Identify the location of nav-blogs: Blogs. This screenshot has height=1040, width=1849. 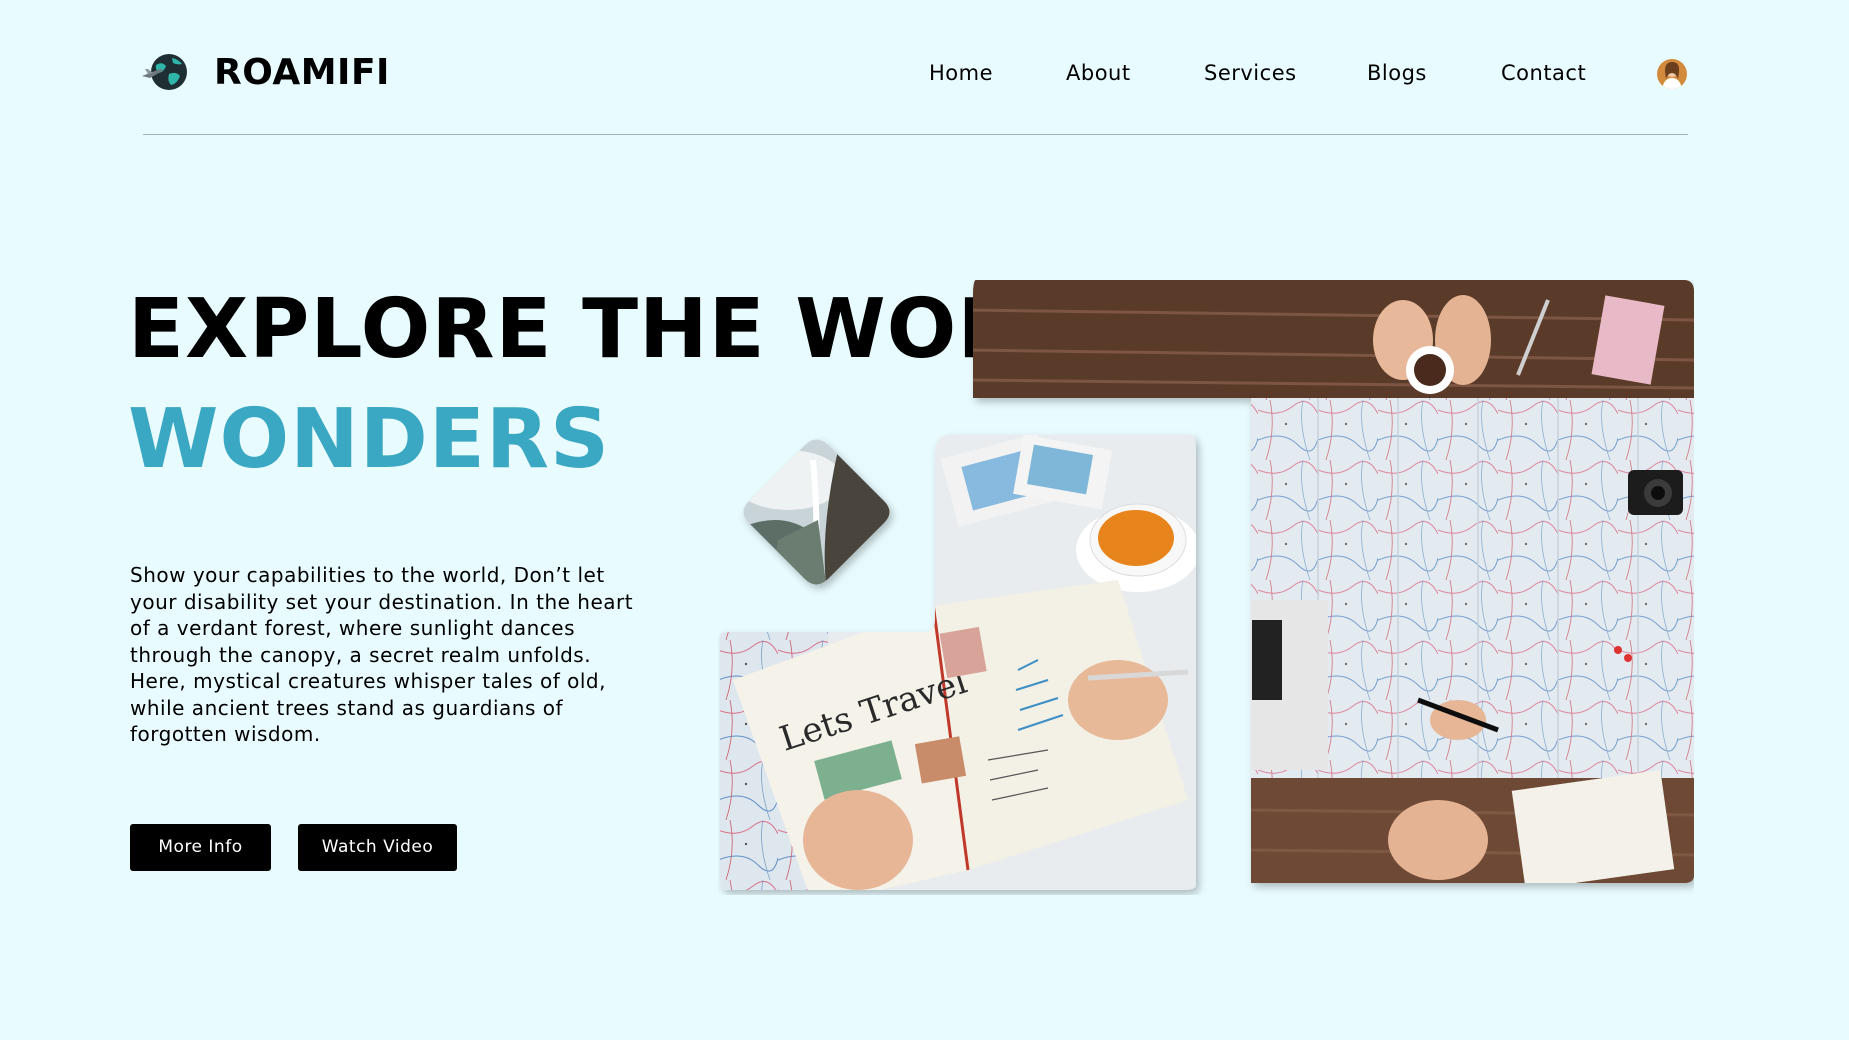
(1397, 73).